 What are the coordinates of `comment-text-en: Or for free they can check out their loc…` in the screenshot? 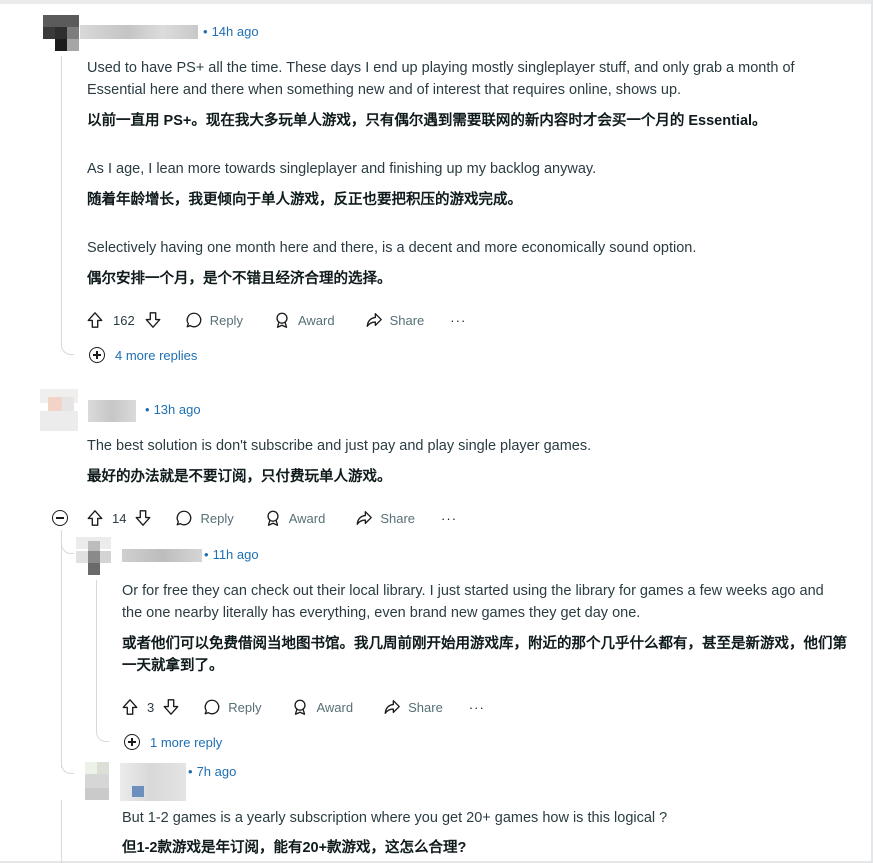 It's located at (473, 602).